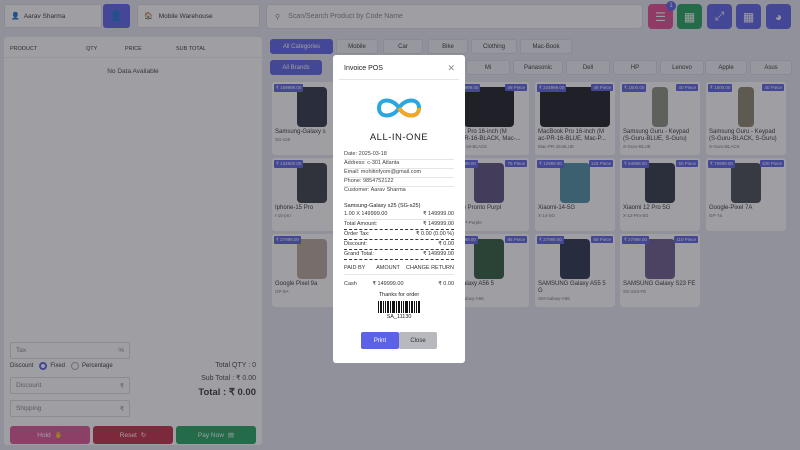  What do you see at coordinates (382, 206) in the screenshot?
I see `invoice-item-name: Samsung-Galaxy s25 (SG-s25)` at bounding box center [382, 206].